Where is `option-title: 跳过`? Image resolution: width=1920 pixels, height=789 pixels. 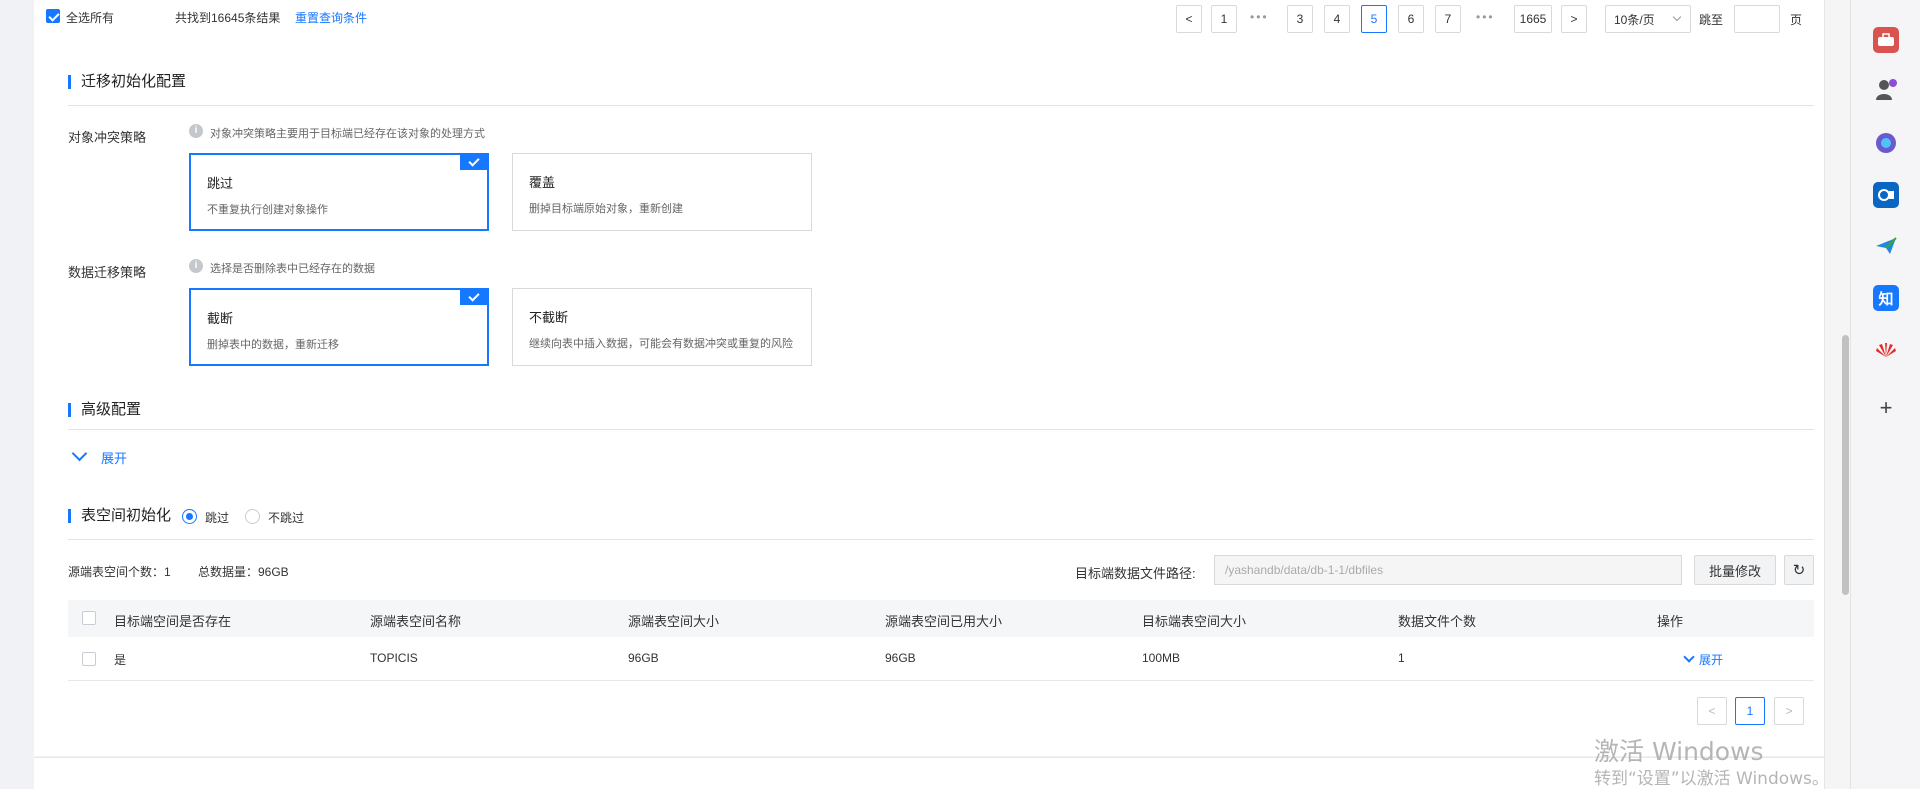 option-title: 跳过 is located at coordinates (220, 183).